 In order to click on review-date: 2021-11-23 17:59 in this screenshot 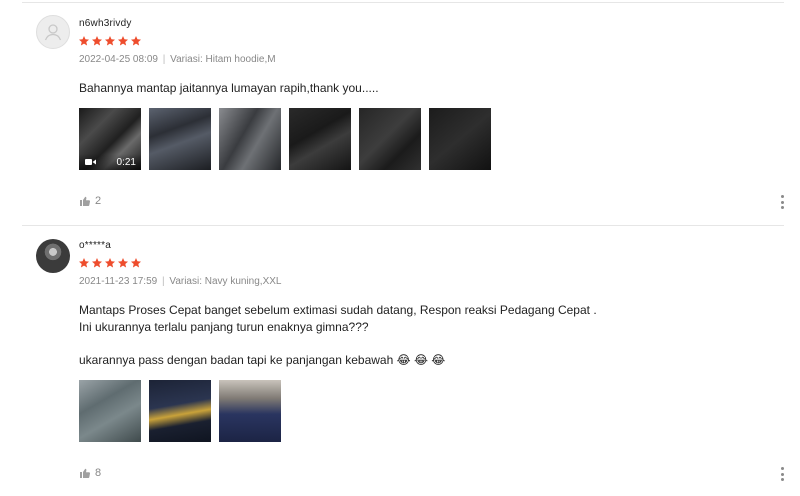, I will do `click(118, 281)`.